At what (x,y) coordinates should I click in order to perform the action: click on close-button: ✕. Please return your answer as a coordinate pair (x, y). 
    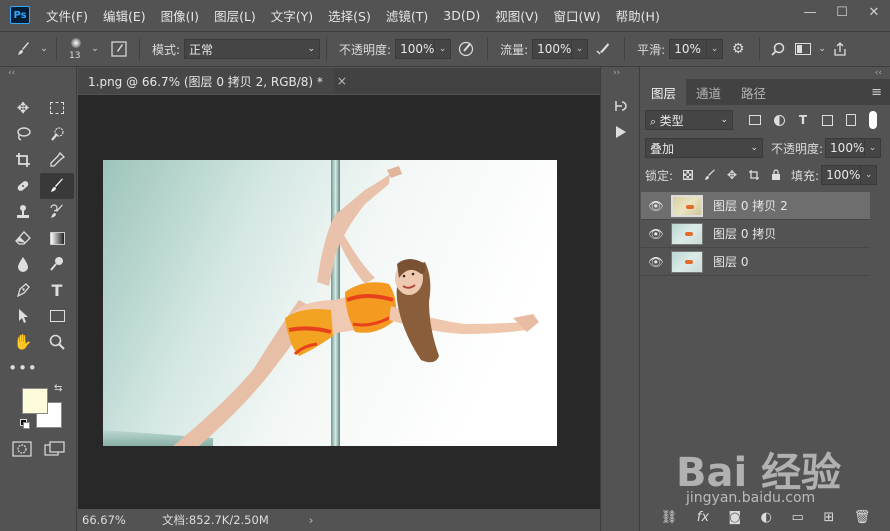
    Looking at the image, I should click on (874, 12).